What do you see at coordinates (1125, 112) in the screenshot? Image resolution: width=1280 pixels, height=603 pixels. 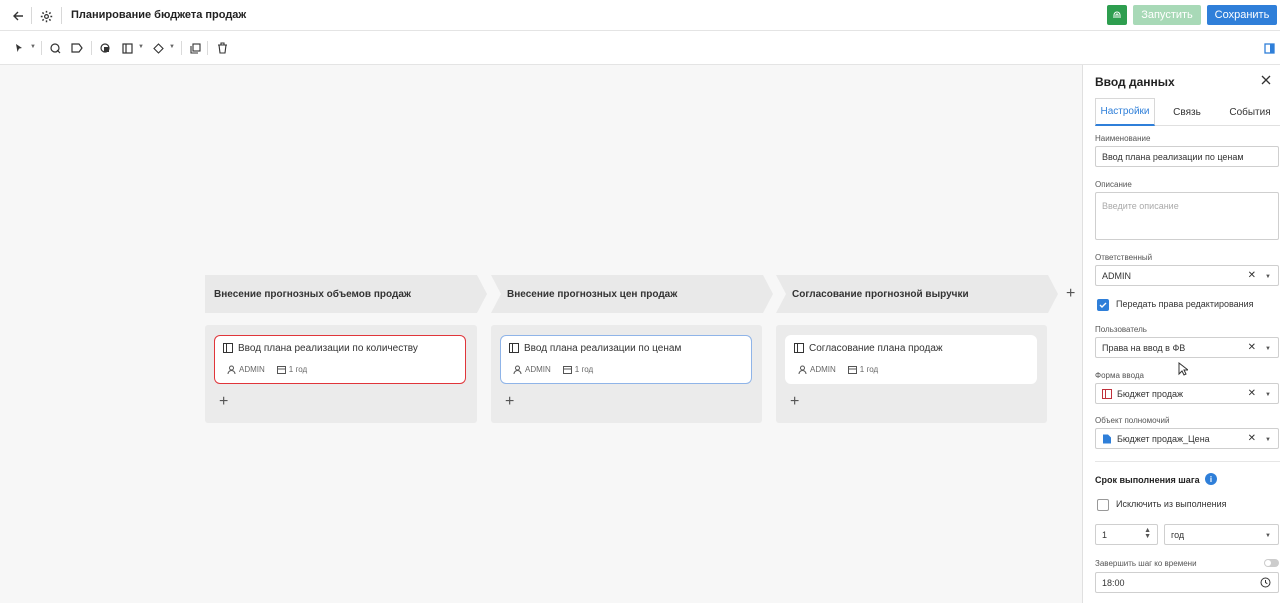 I see `tab-settings: Настройки` at bounding box center [1125, 112].